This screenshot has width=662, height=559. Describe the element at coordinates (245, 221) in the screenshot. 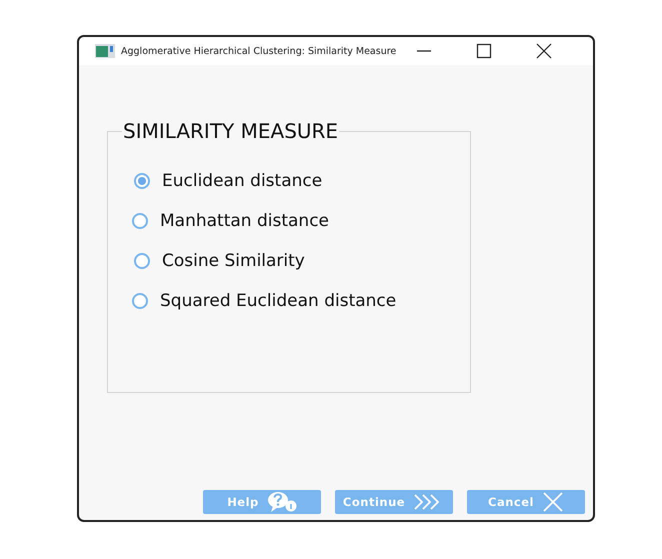

I see `option-label: Manhattan distance` at that location.